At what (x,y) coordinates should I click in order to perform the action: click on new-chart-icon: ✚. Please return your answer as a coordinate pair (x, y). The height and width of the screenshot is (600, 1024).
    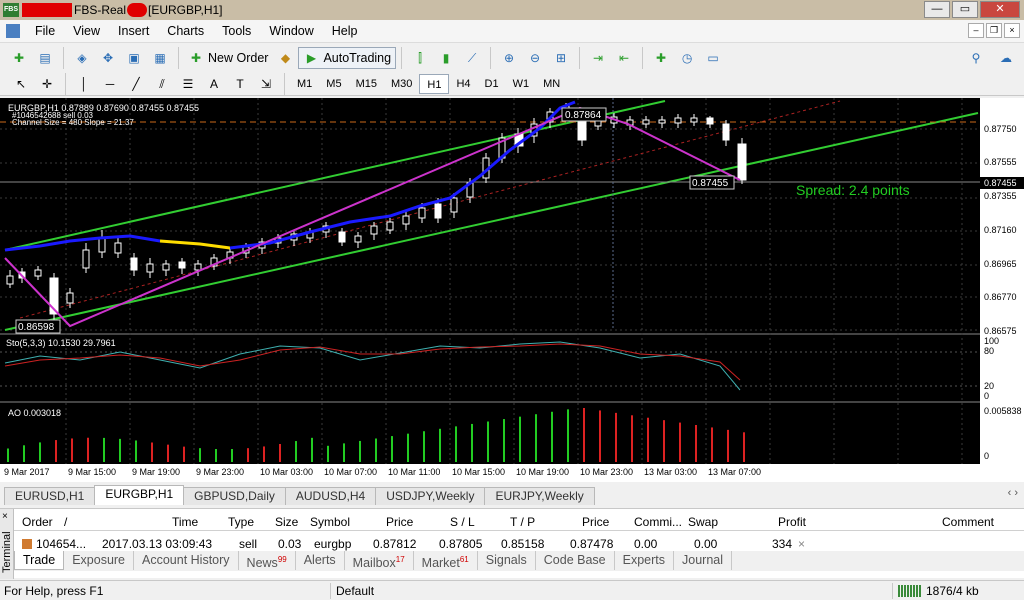
    Looking at the image, I should click on (19, 58).